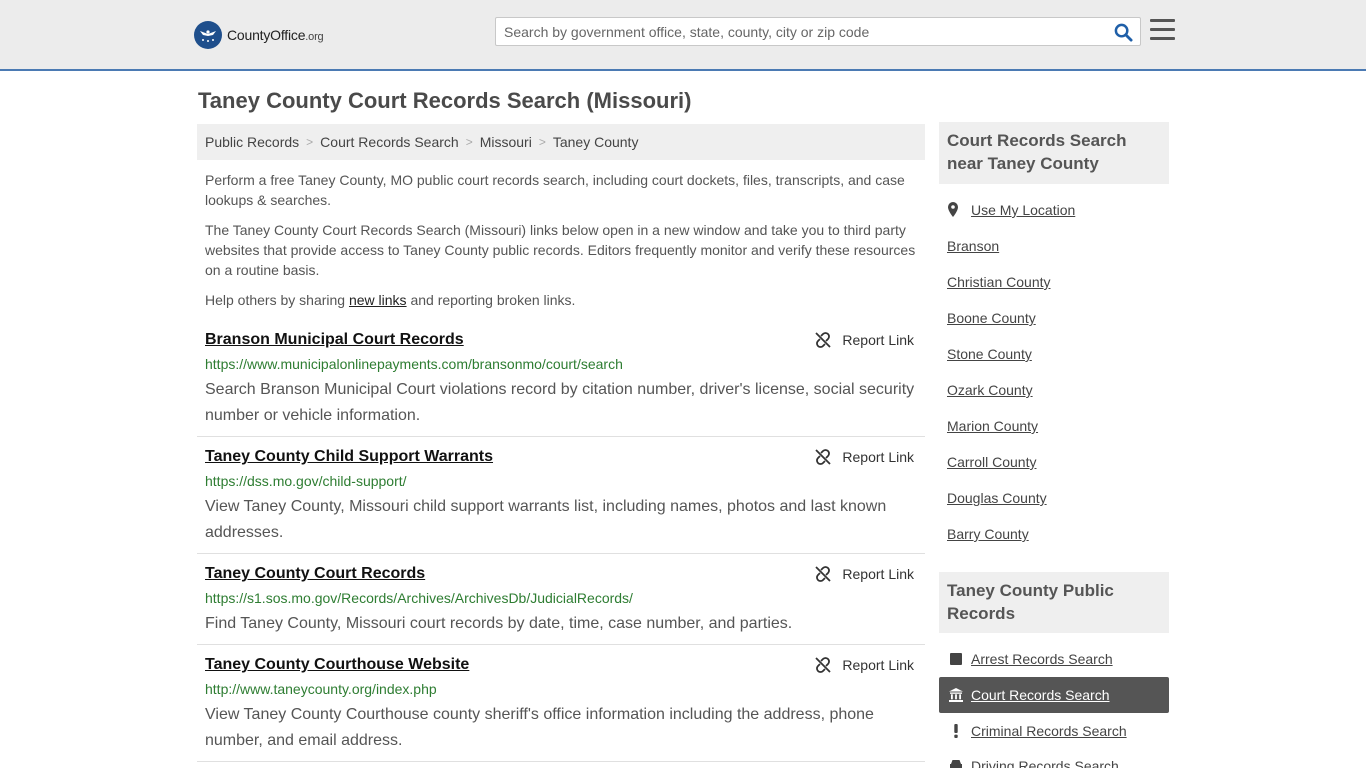 This screenshot has width=1366, height=768. I want to click on nearby-link-carroll-county: Carroll County, so click(991, 462).